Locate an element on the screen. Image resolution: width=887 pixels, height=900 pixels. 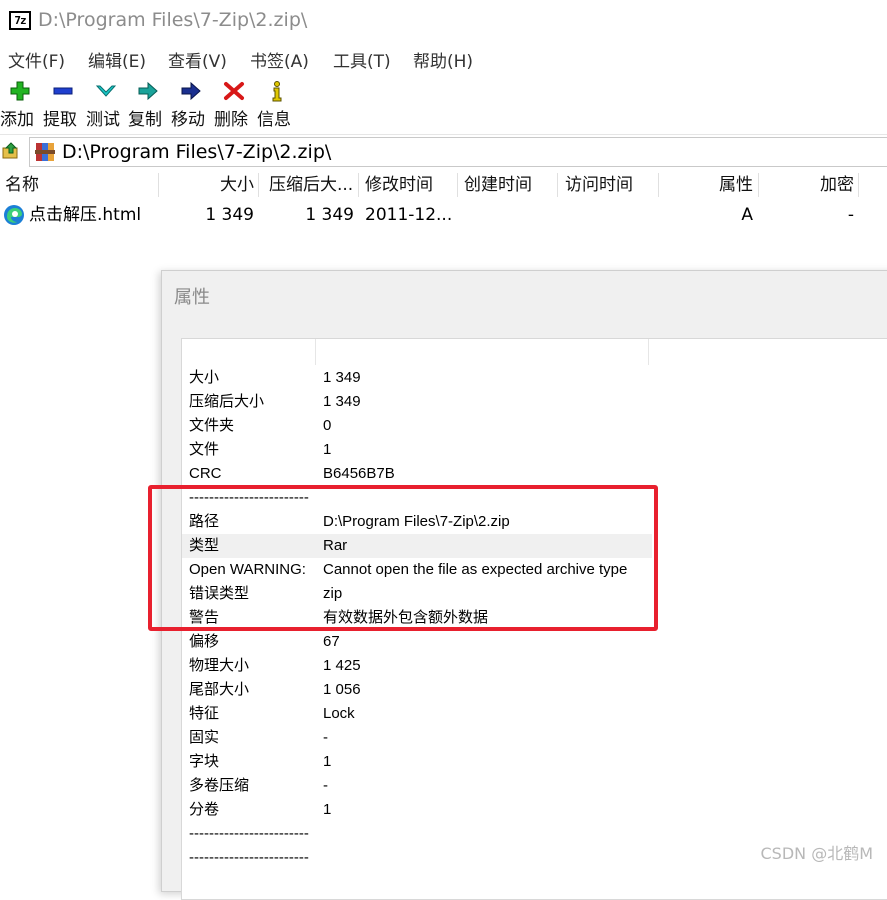
copy-label: 复制 is located at coordinates (145, 120).